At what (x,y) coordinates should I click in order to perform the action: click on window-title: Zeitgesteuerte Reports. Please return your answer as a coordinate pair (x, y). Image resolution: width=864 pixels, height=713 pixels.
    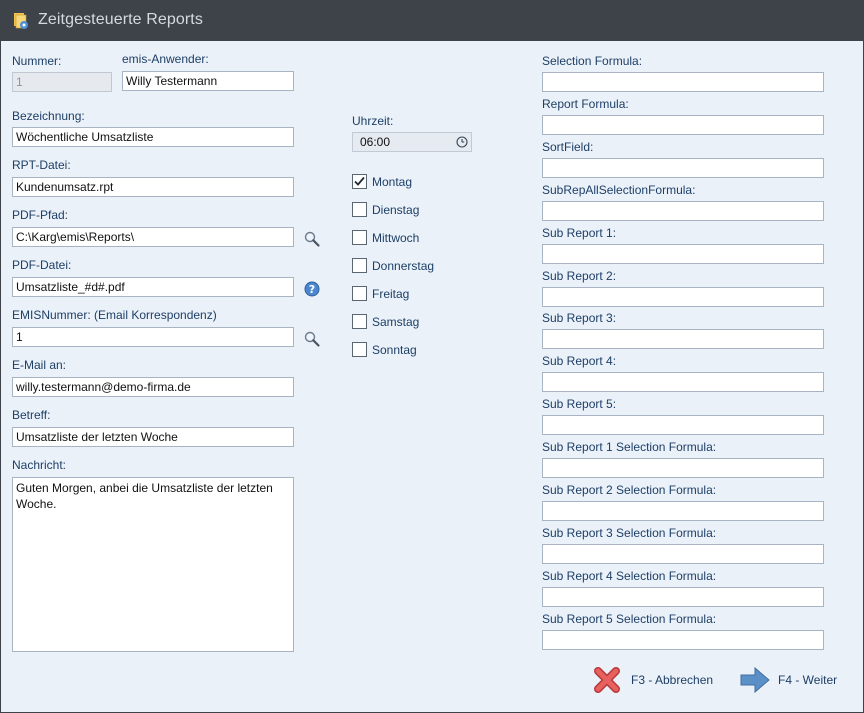
    Looking at the image, I should click on (120, 19).